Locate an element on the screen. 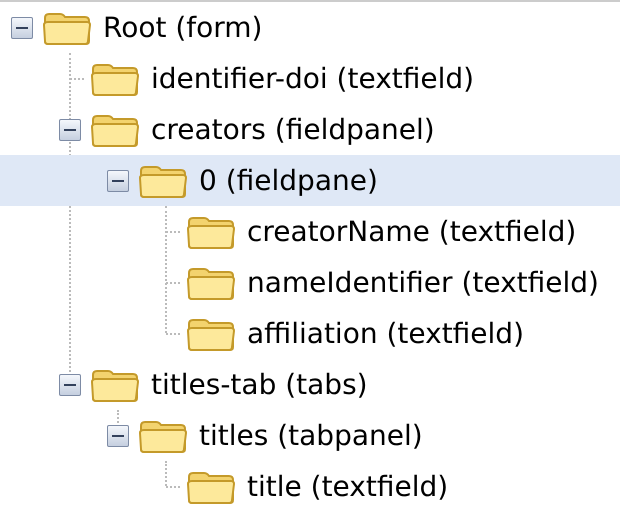 The width and height of the screenshot is (620, 521). tree-item: 0 (fieldpane) is located at coordinates (310, 180).